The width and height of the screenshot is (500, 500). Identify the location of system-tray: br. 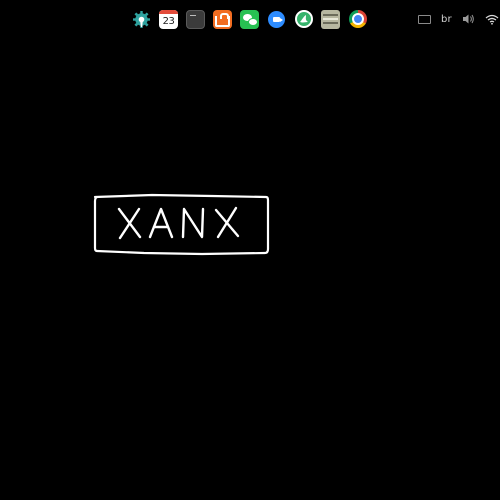
(458, 19).